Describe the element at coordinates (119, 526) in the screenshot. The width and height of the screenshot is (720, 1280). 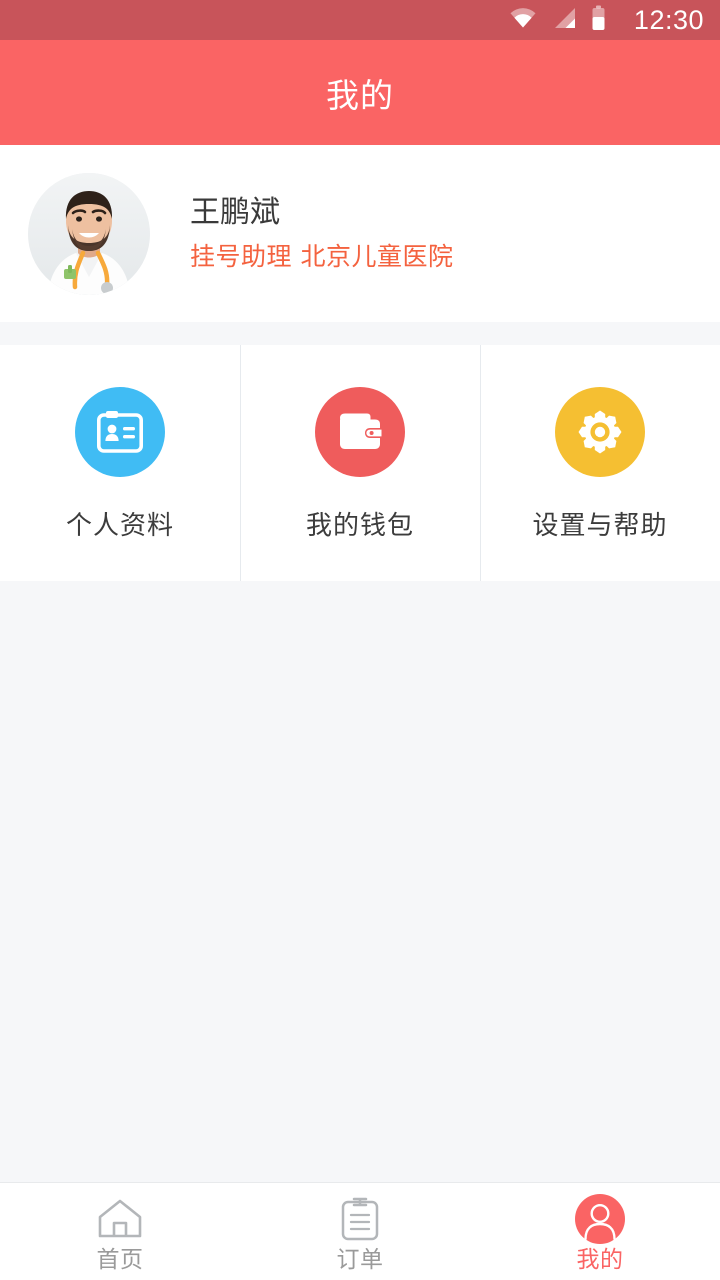
I see `shortcut-label: 个人资料` at that location.